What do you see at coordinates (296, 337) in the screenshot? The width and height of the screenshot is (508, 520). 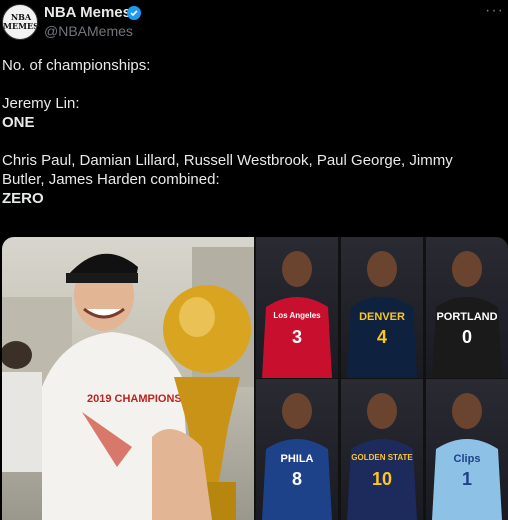 I see `jersey-number: 3` at bounding box center [296, 337].